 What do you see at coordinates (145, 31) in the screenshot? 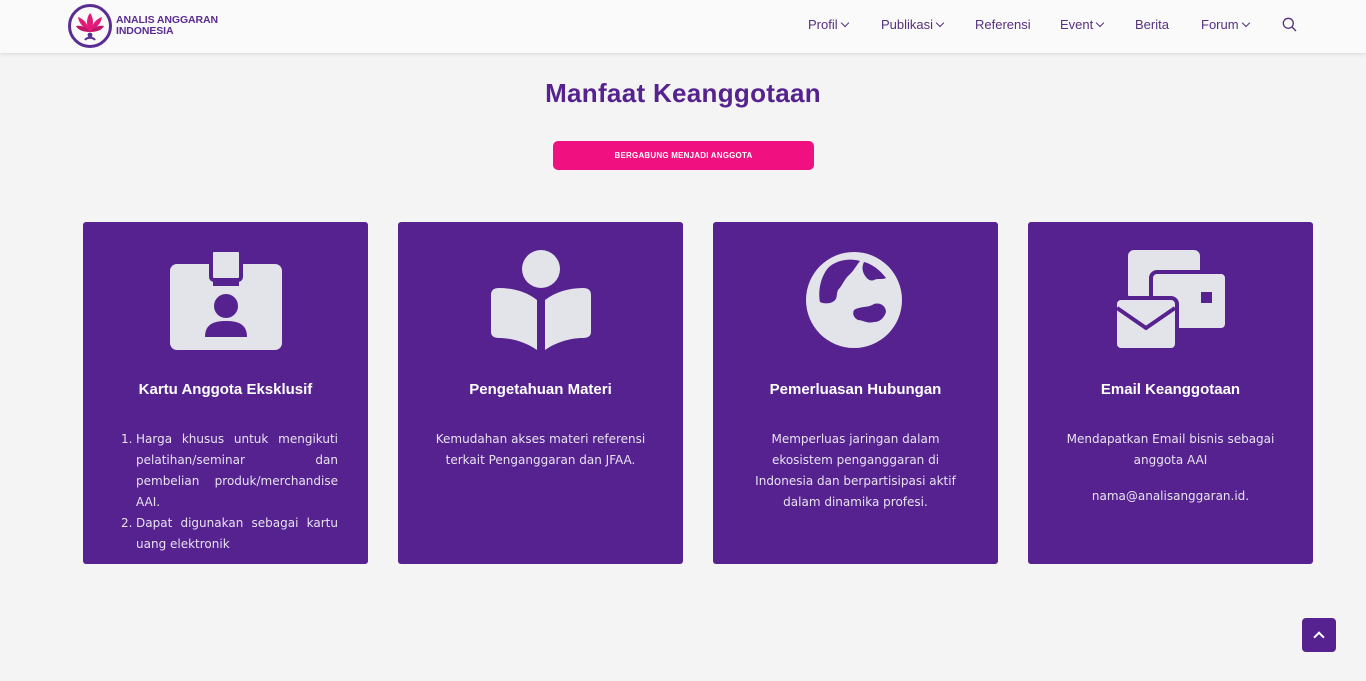
I see `brand-line-2: INDONESIA` at bounding box center [145, 31].